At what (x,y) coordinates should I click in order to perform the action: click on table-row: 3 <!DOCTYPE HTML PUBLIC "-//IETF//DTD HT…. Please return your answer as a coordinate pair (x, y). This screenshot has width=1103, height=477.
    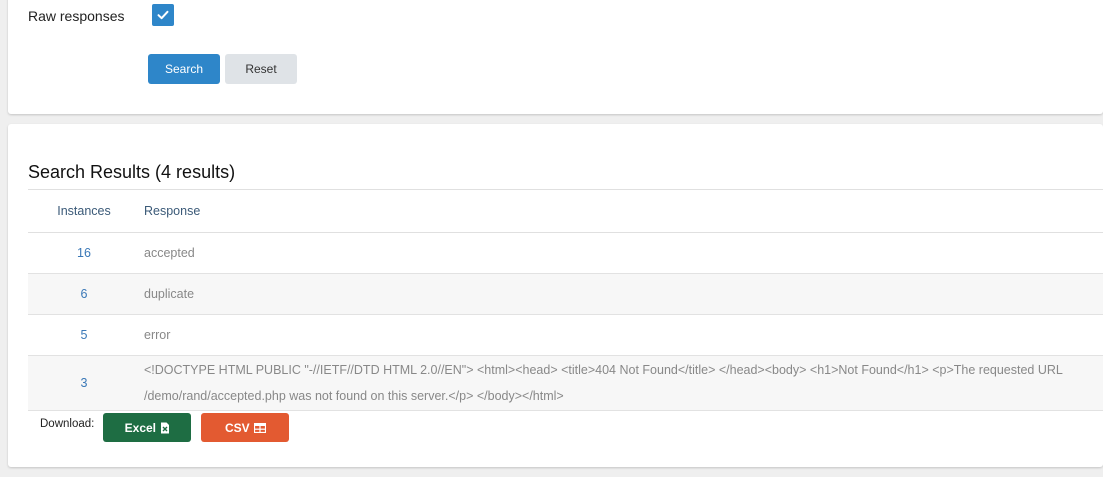
    Looking at the image, I should click on (565, 383).